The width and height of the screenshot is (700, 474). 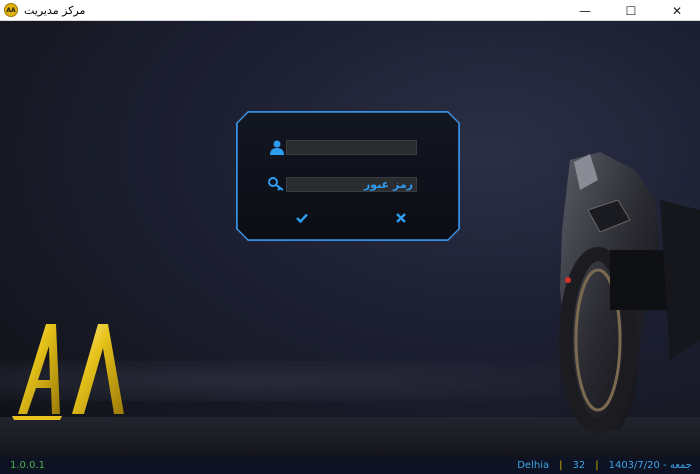 I want to click on maximize-button: ☐, so click(x=631, y=10).